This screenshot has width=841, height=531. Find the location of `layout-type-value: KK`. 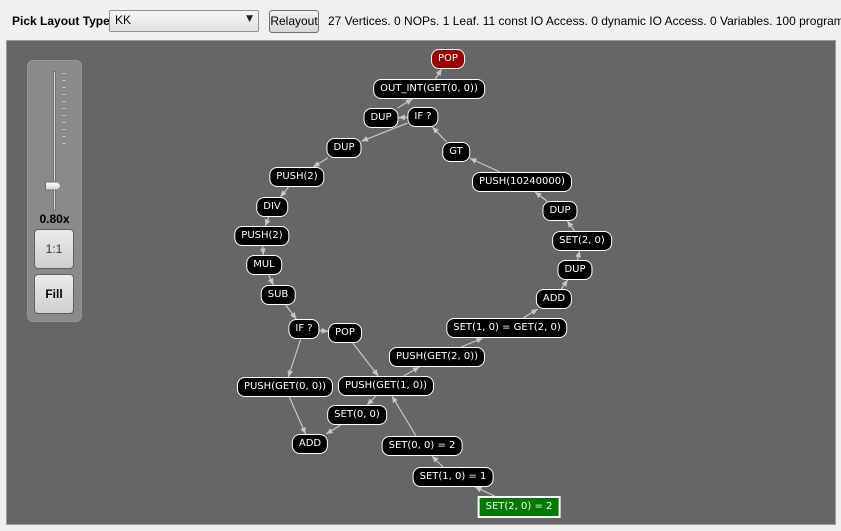

layout-type-value: KK is located at coordinates (123, 20).